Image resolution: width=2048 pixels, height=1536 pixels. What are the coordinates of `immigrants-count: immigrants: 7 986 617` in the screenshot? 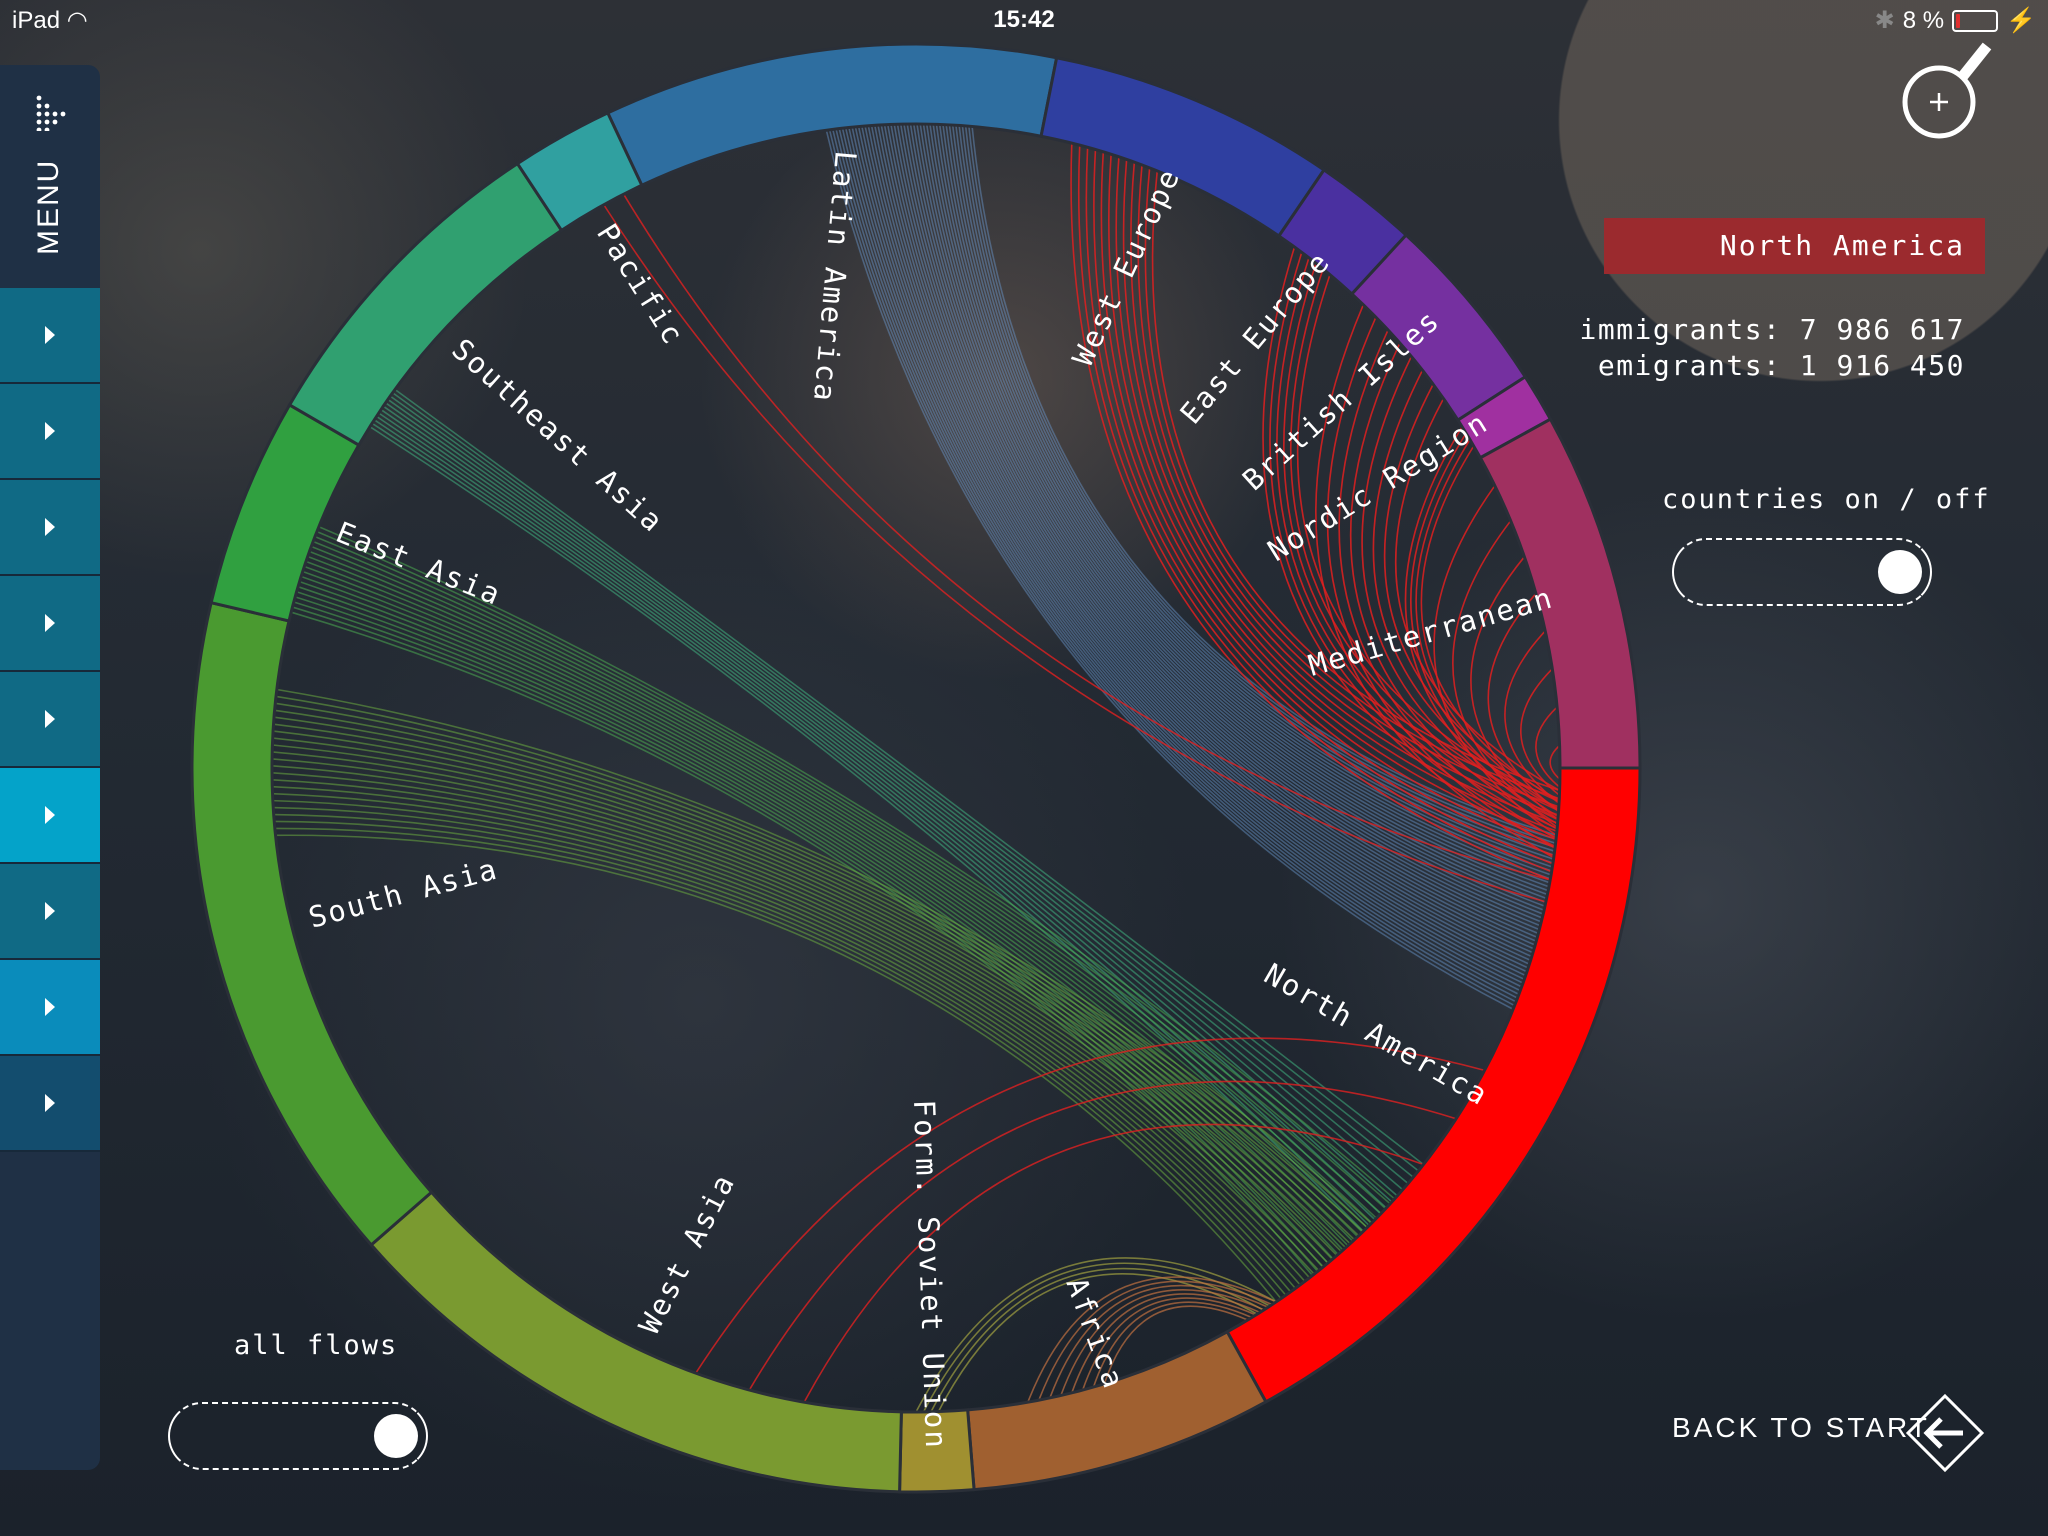 It's located at (1772, 329).